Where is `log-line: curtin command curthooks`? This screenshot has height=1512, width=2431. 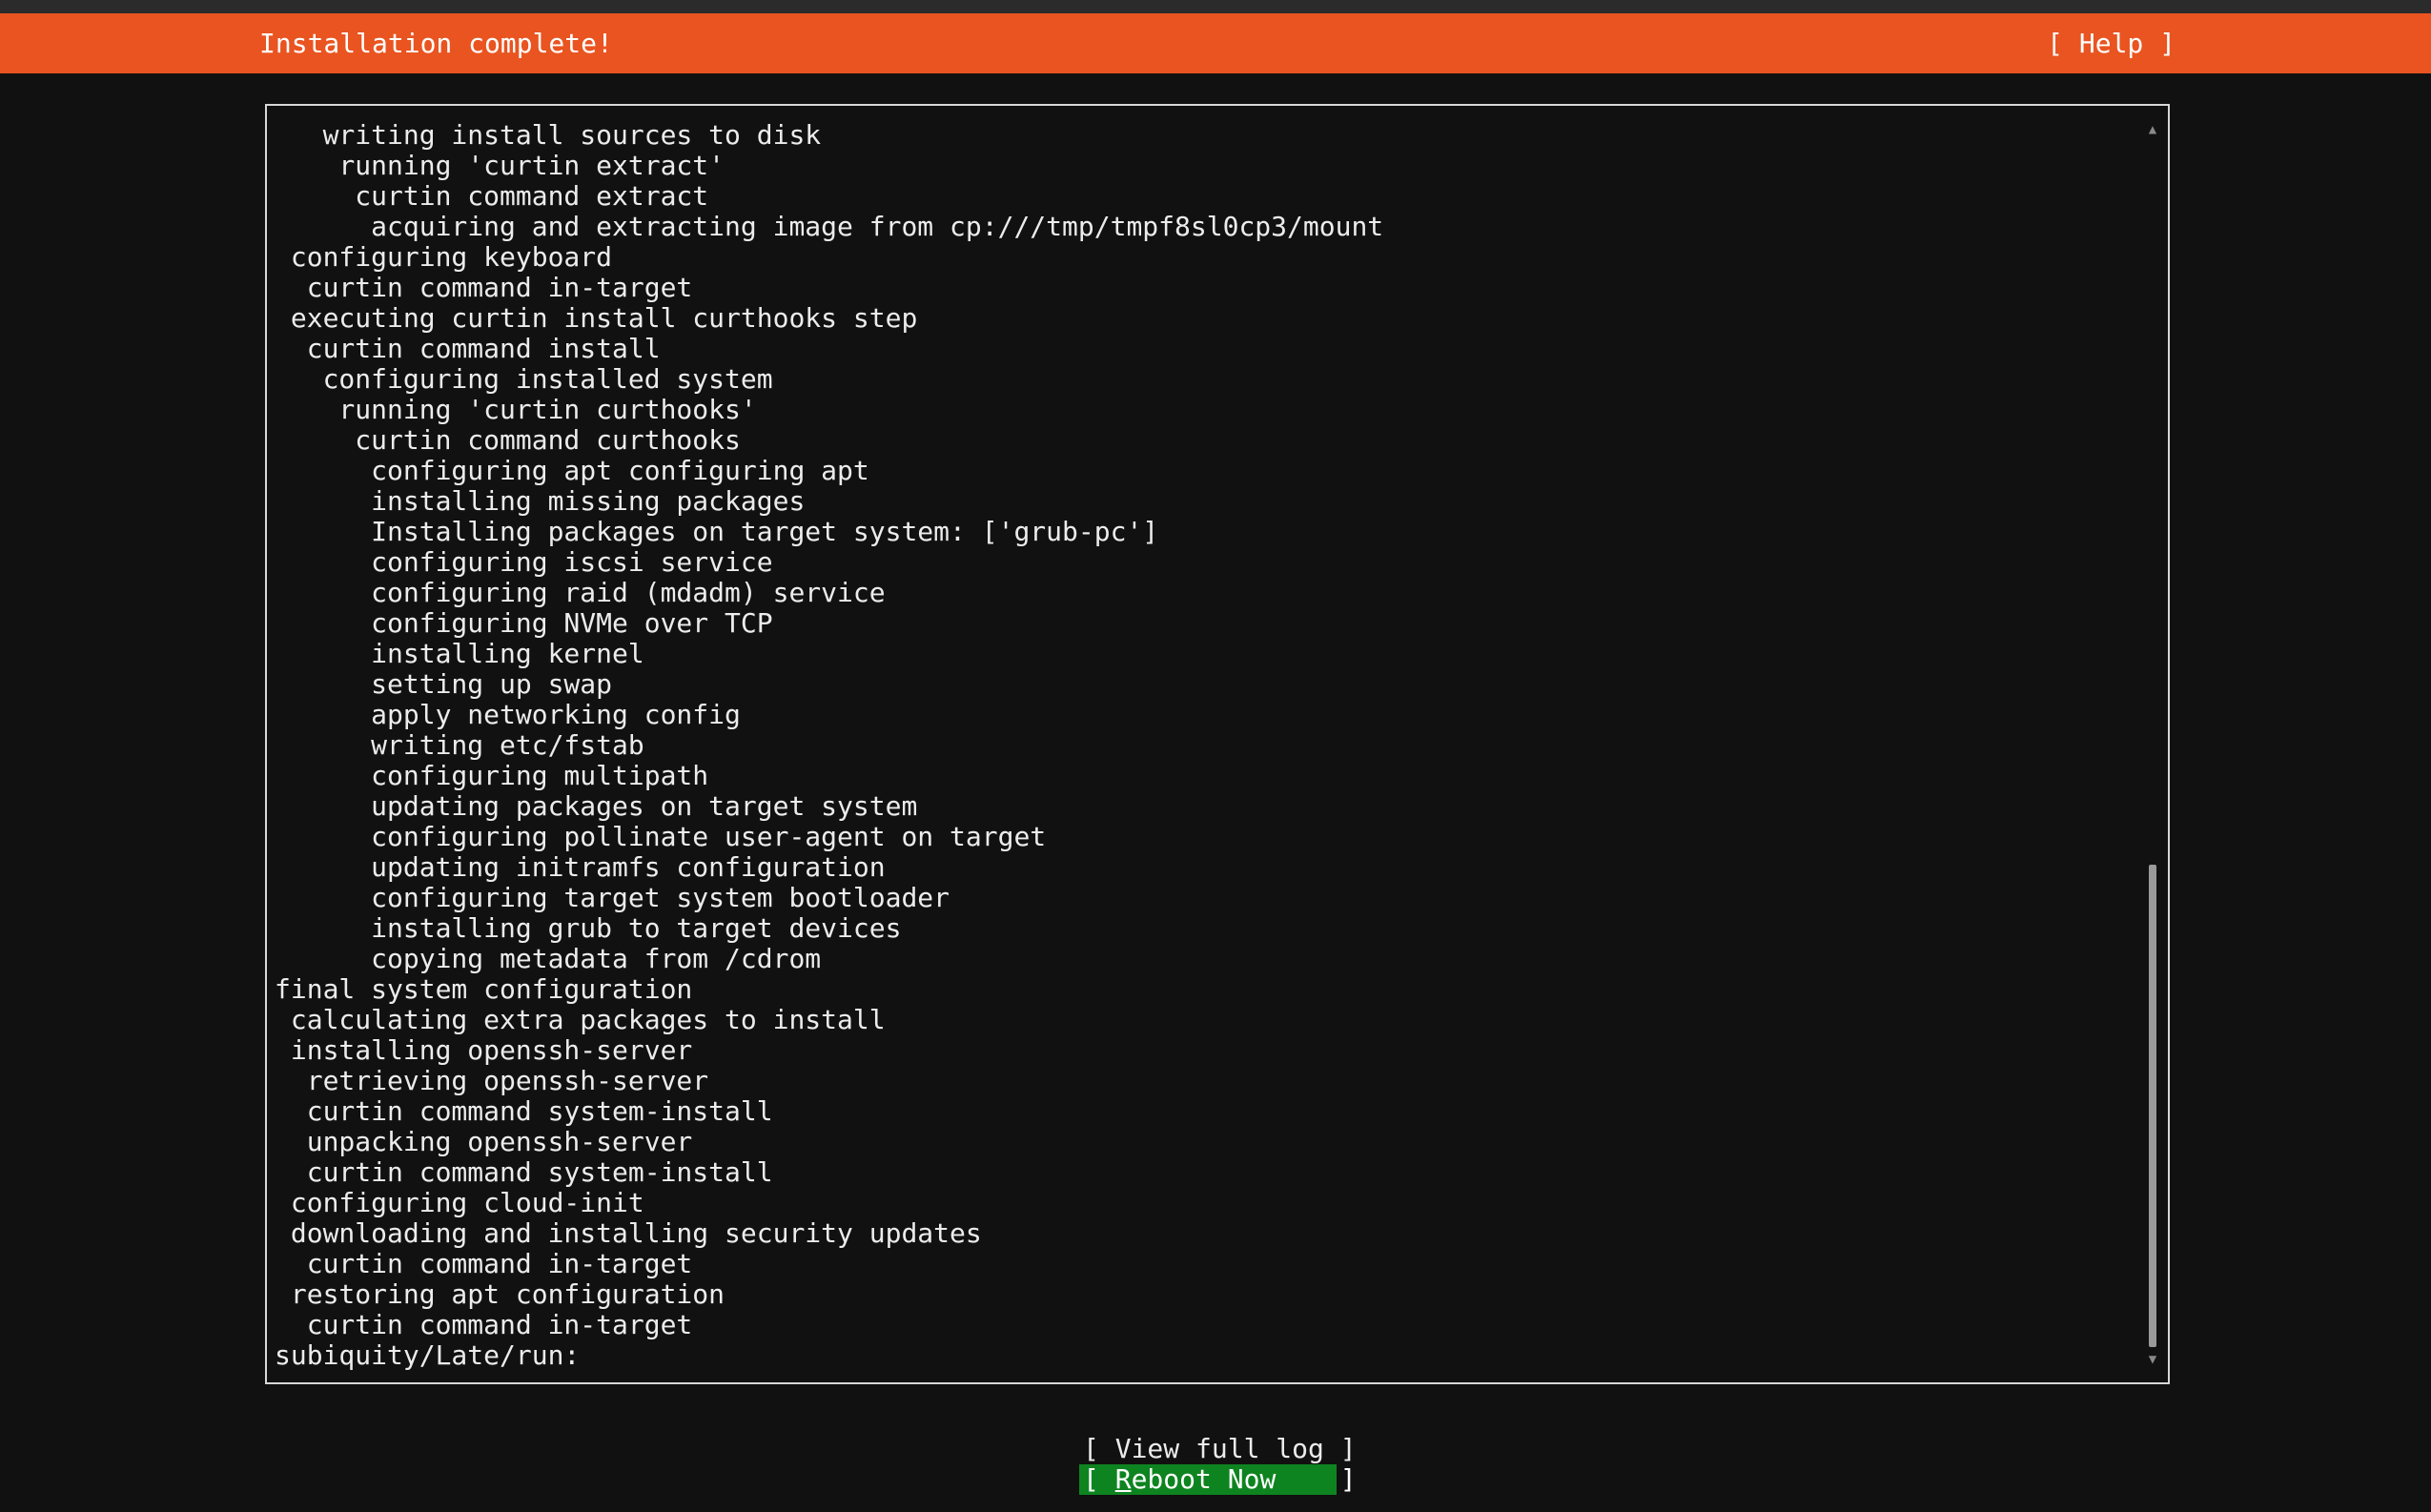
log-line: curtin command curthooks is located at coordinates (508, 440).